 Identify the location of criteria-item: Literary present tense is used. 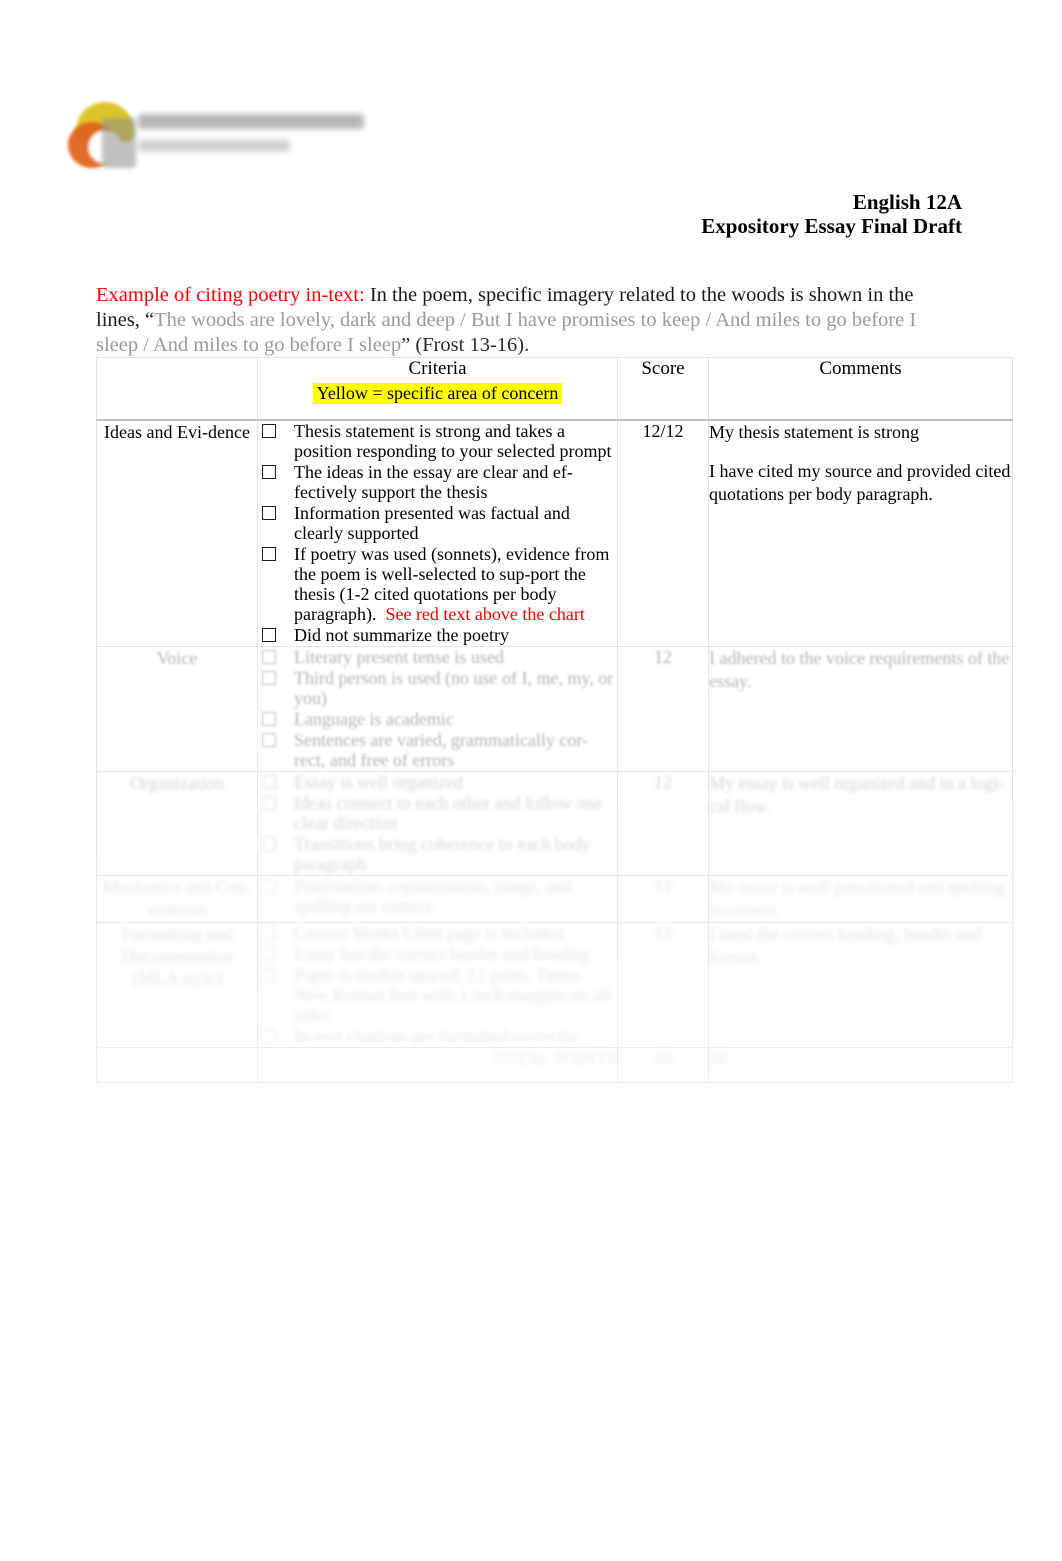
(437, 657).